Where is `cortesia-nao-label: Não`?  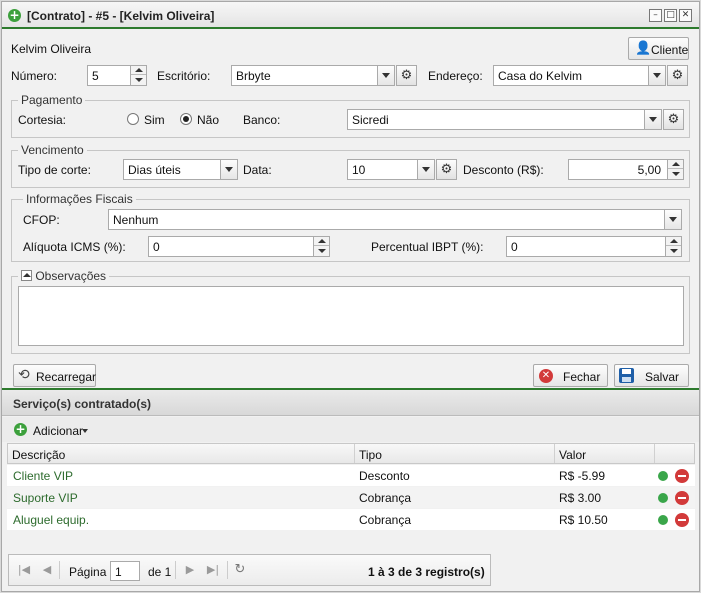 cortesia-nao-label: Não is located at coordinates (208, 120).